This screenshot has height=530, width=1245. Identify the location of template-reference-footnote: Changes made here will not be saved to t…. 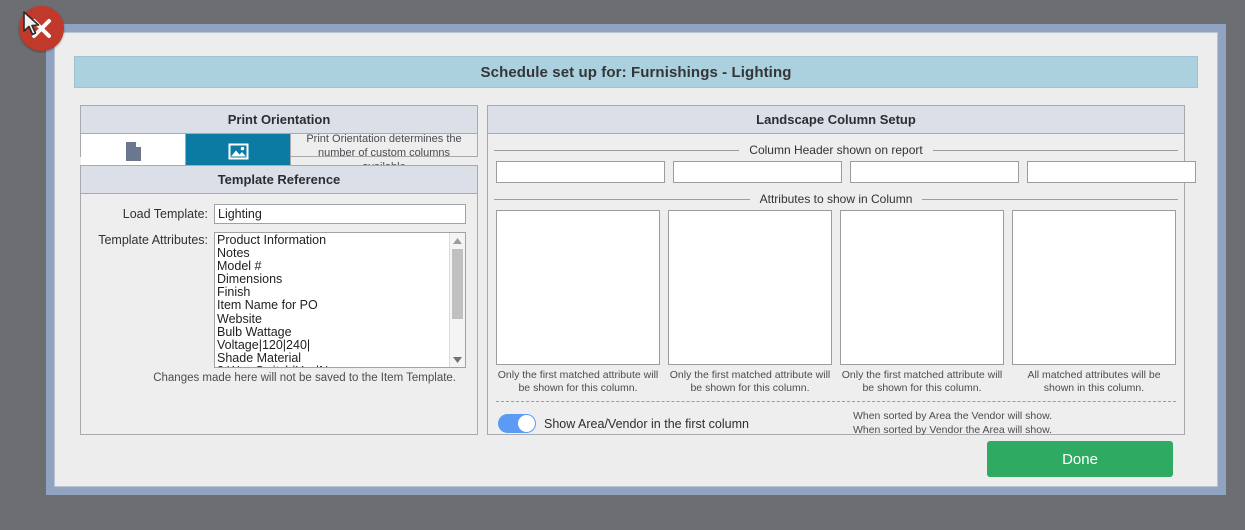
(304, 378).